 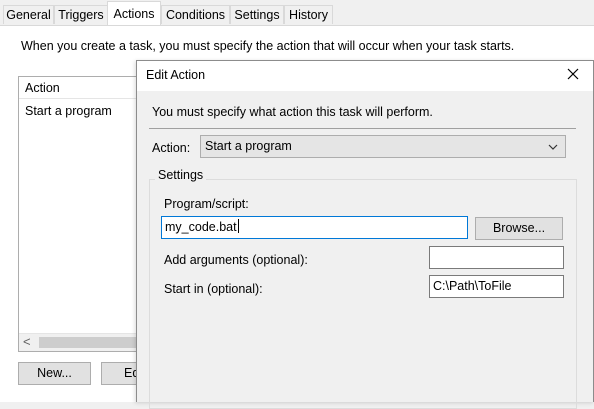 I want to click on close-icon, so click(x=573, y=74).